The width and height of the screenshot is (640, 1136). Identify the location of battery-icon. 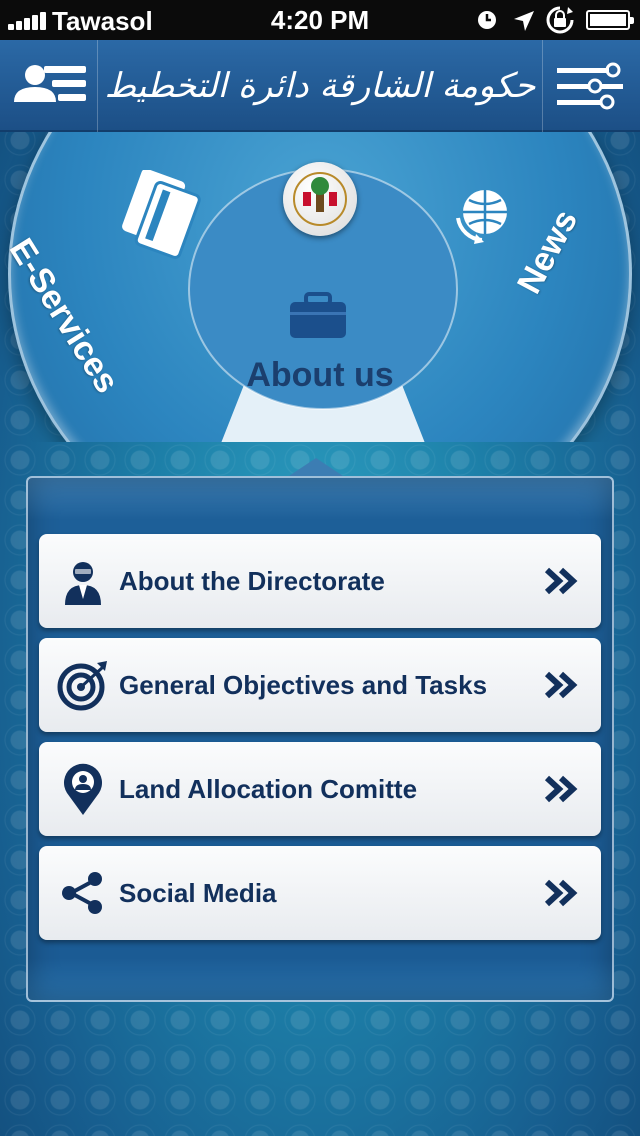
(610, 20).